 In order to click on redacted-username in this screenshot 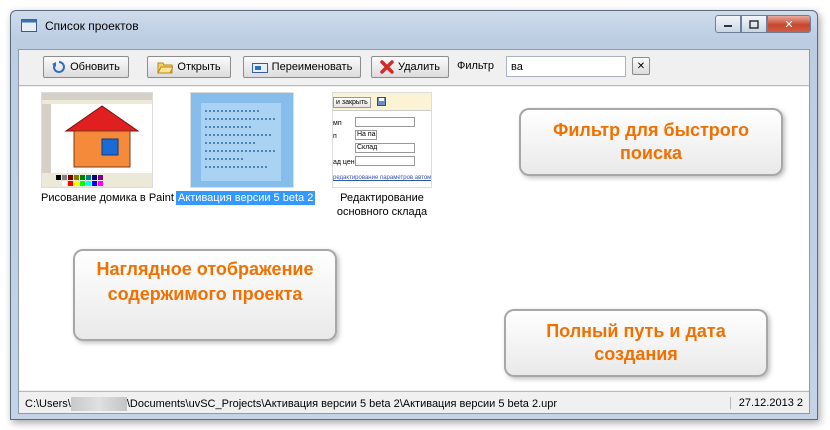, I will do `click(98, 404)`.